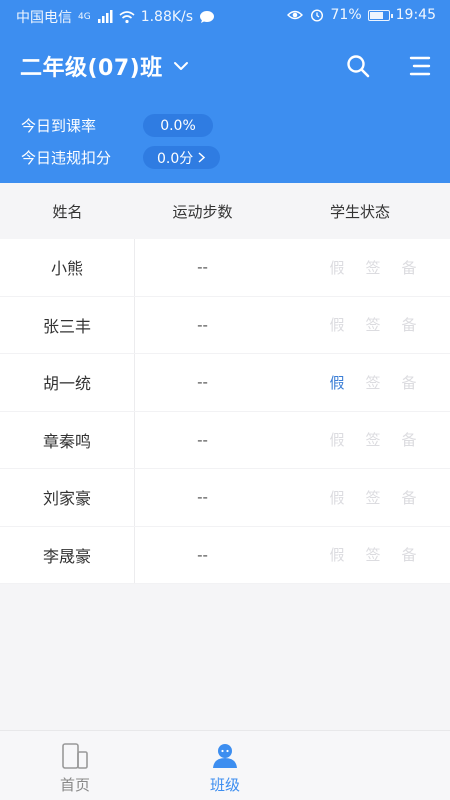  Describe the element at coordinates (380, 15) in the screenshot. I see `battery-icon` at that location.